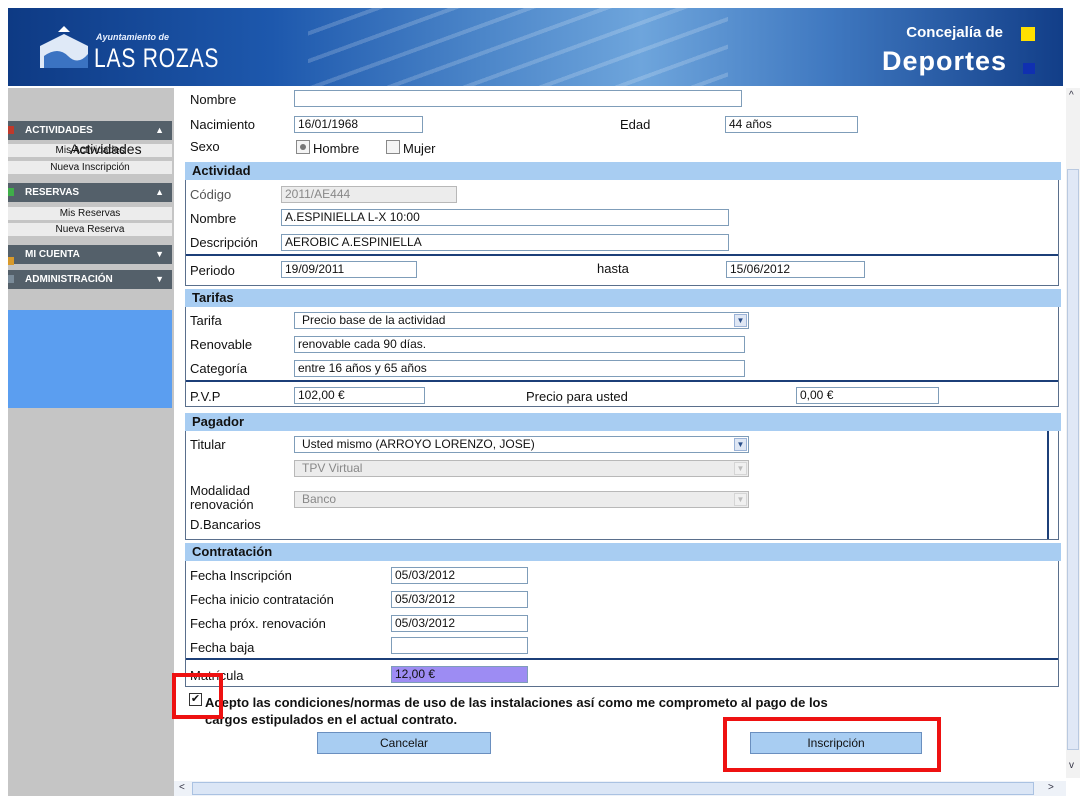 This screenshot has width=1080, height=796. Describe the element at coordinates (393, 147) in the screenshot. I see `mujer-radio` at that location.